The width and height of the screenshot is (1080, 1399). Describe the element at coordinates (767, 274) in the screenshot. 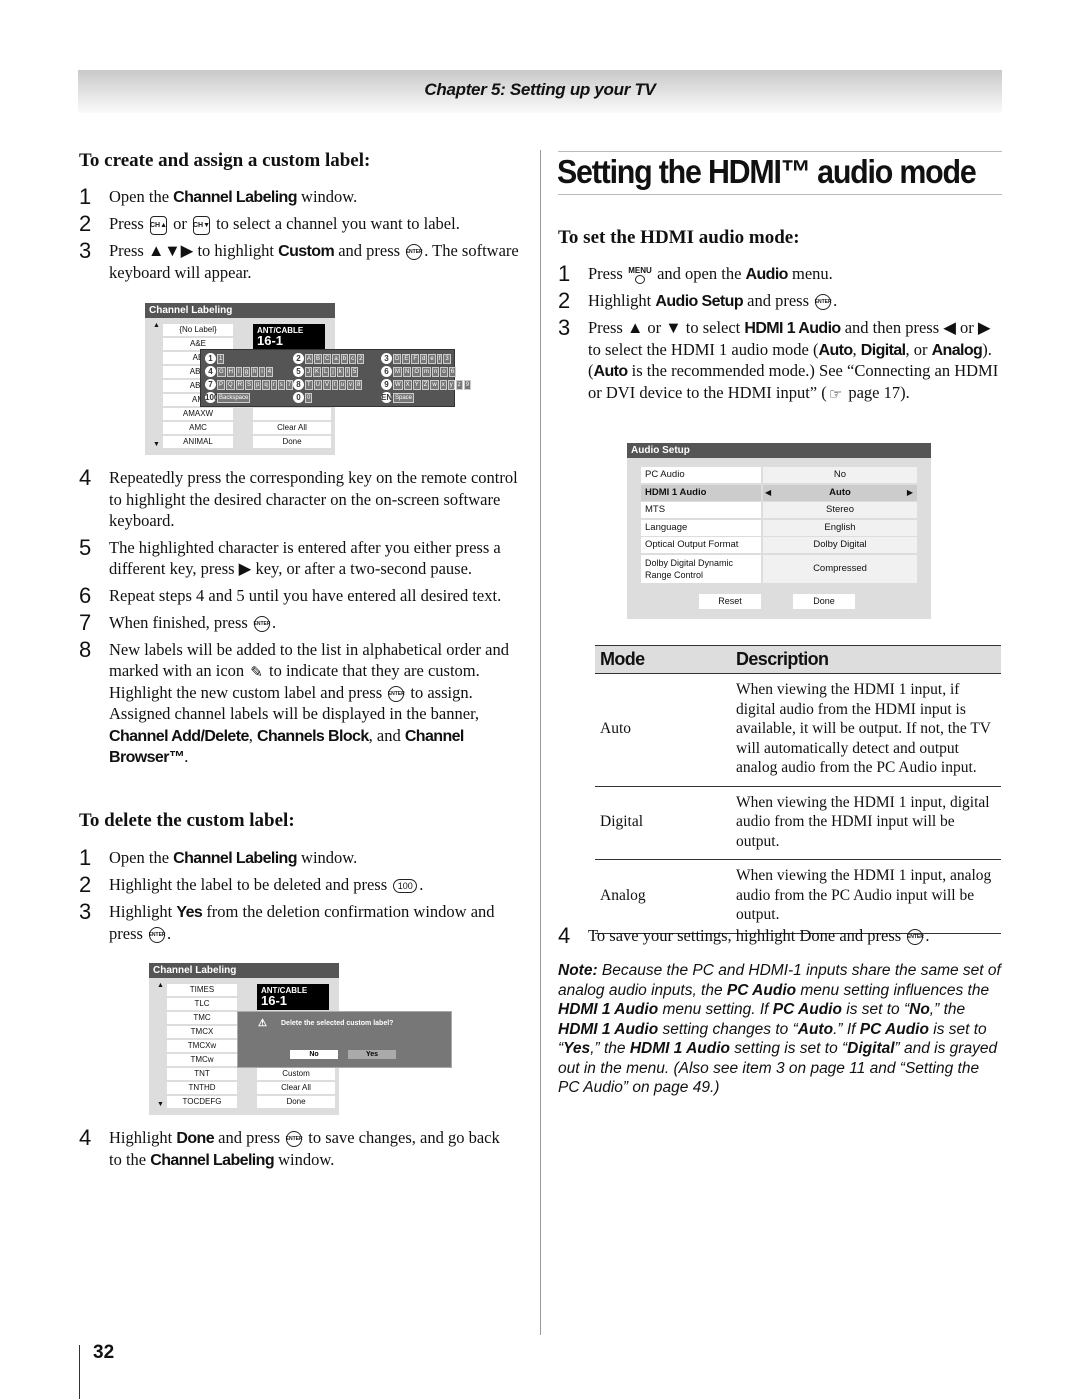

I see `ui-term: Audio` at that location.